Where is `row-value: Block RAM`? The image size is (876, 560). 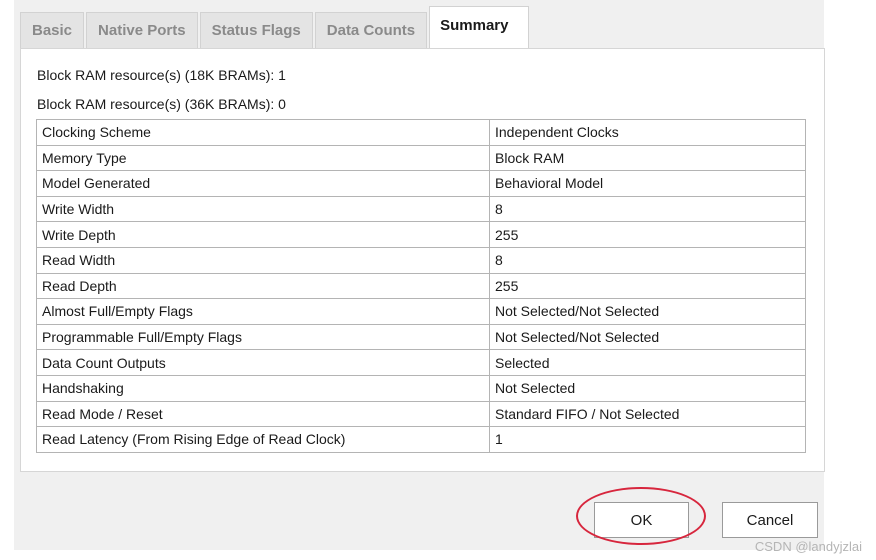 row-value: Block RAM is located at coordinates (647, 158).